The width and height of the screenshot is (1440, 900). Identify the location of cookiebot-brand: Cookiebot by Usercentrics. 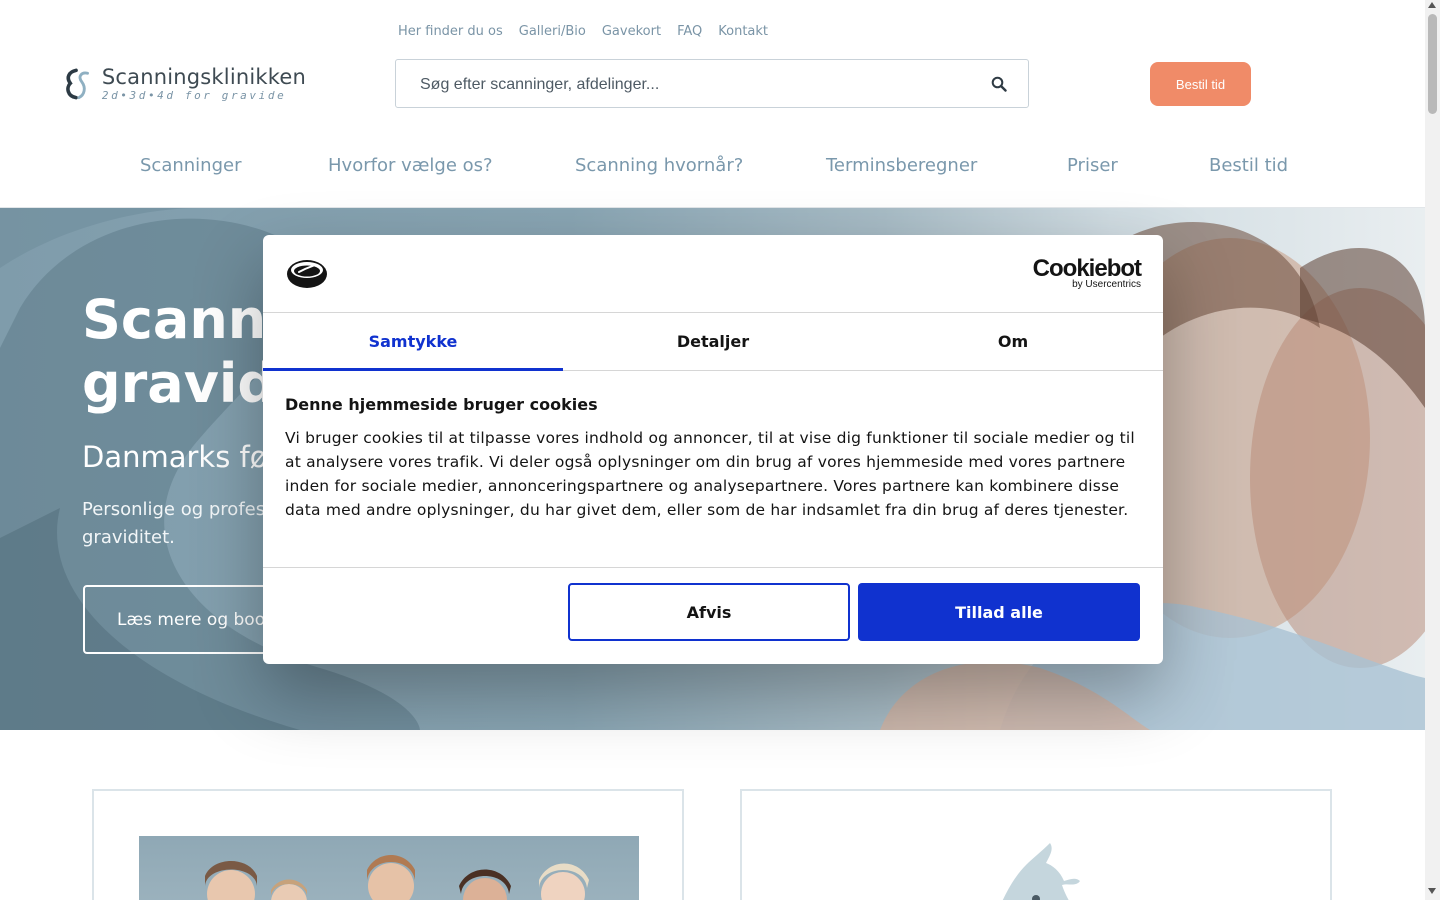
(1087, 272).